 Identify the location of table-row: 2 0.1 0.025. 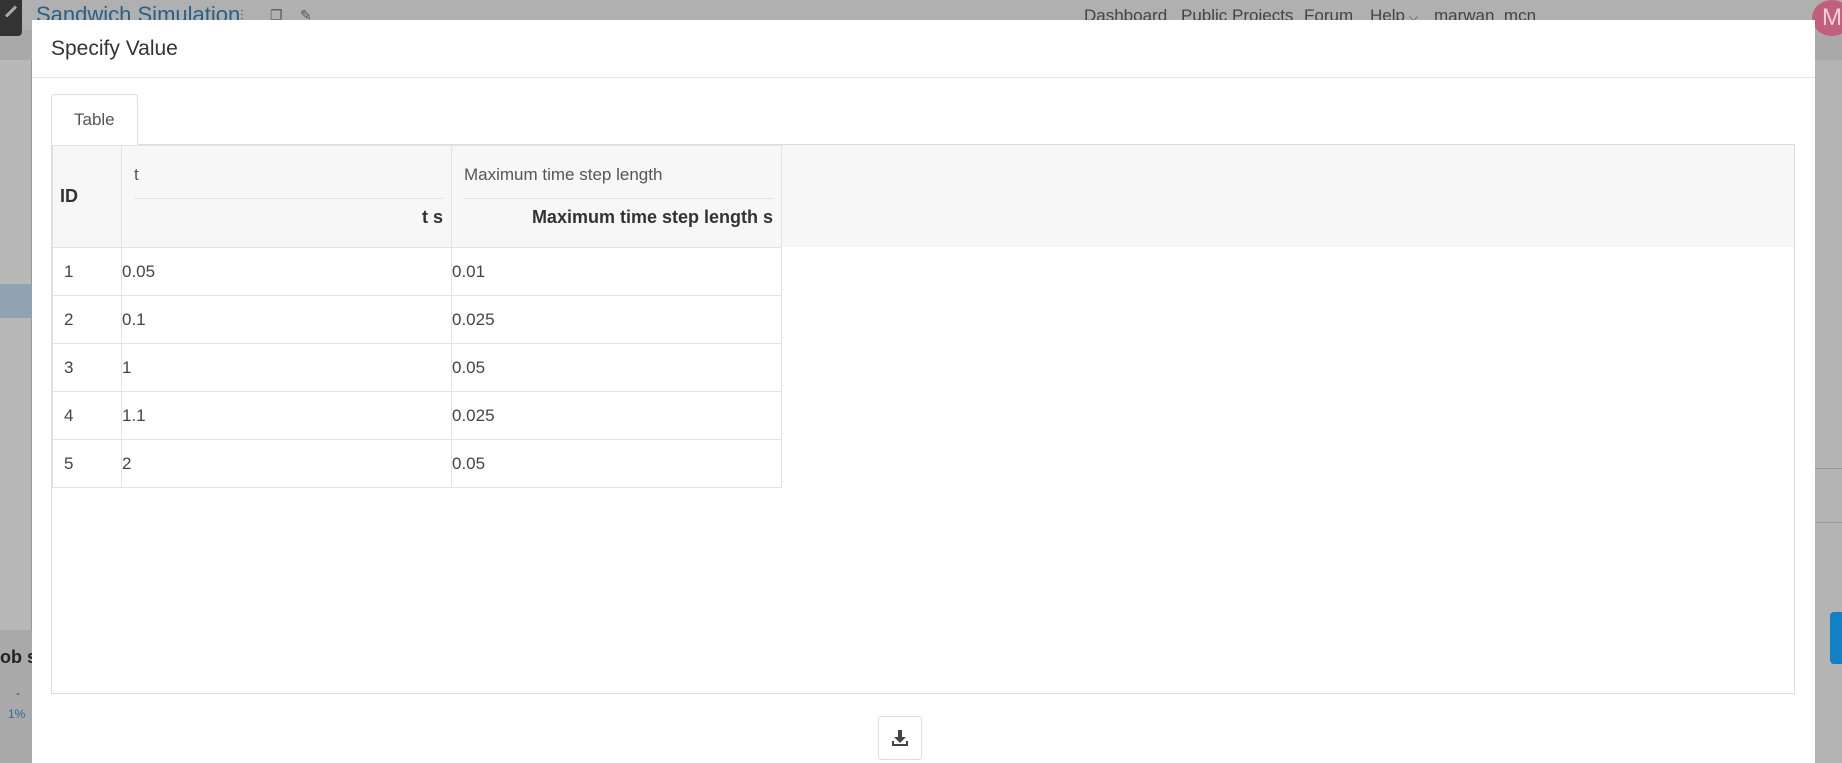
(417, 319).